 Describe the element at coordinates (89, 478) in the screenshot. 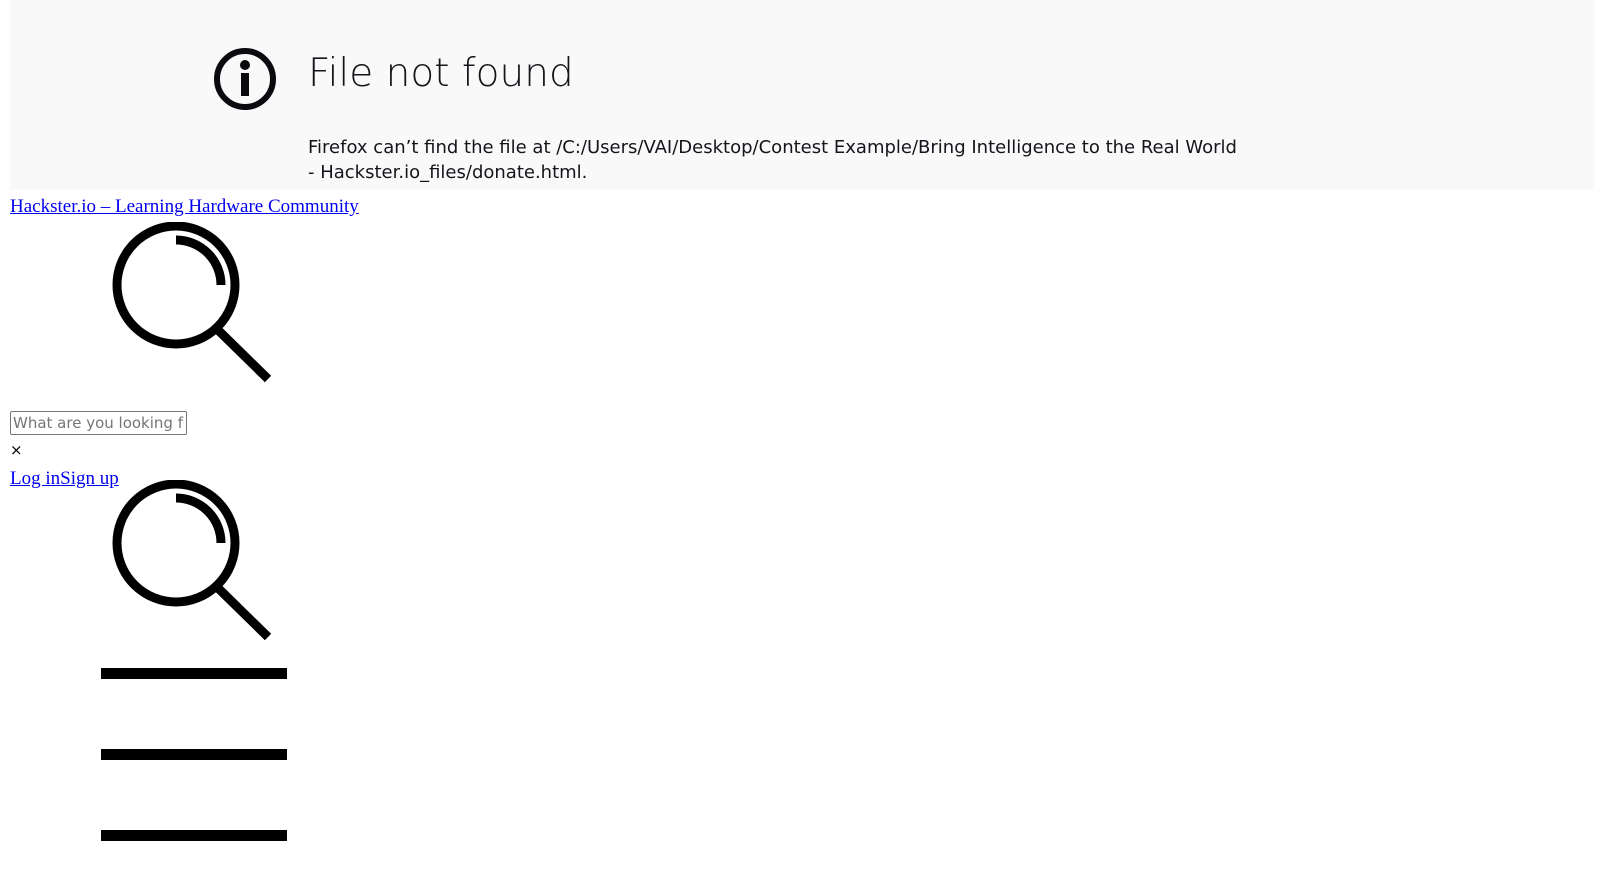

I see `signup-link: Sign up` at that location.